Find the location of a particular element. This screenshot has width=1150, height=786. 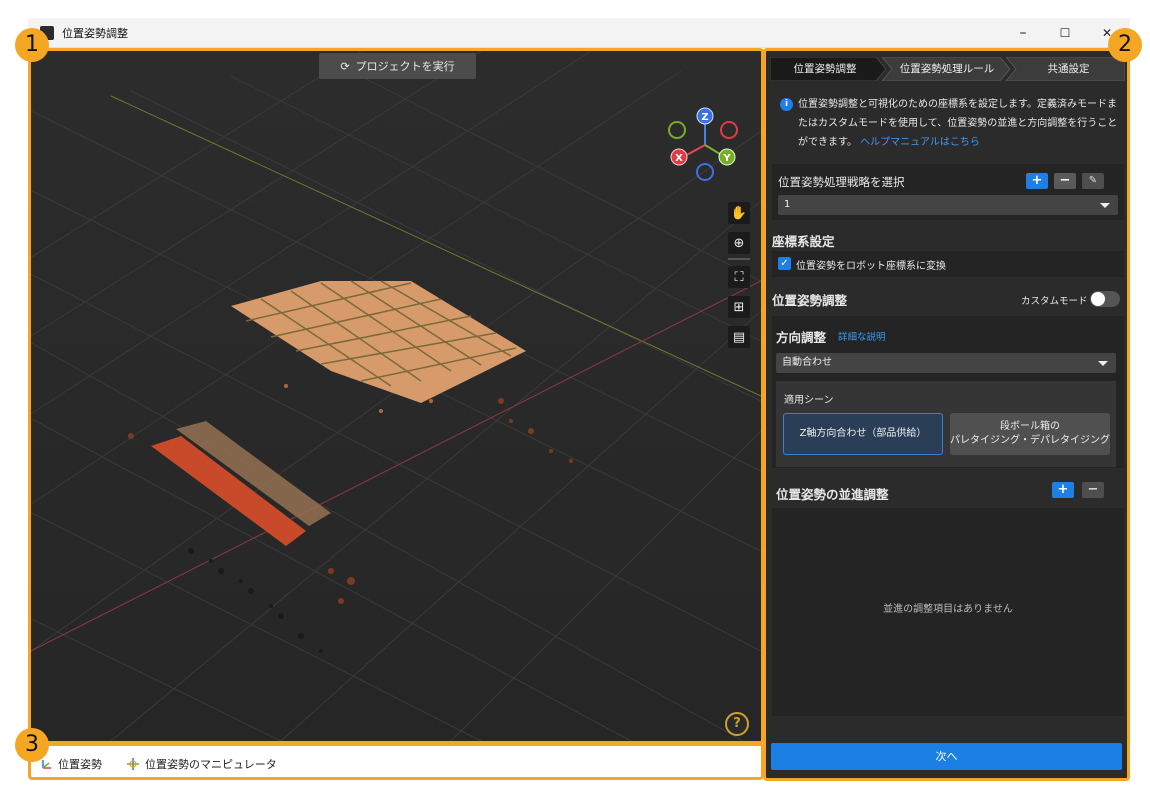

minimize-button: – is located at coordinates (1023, 33).